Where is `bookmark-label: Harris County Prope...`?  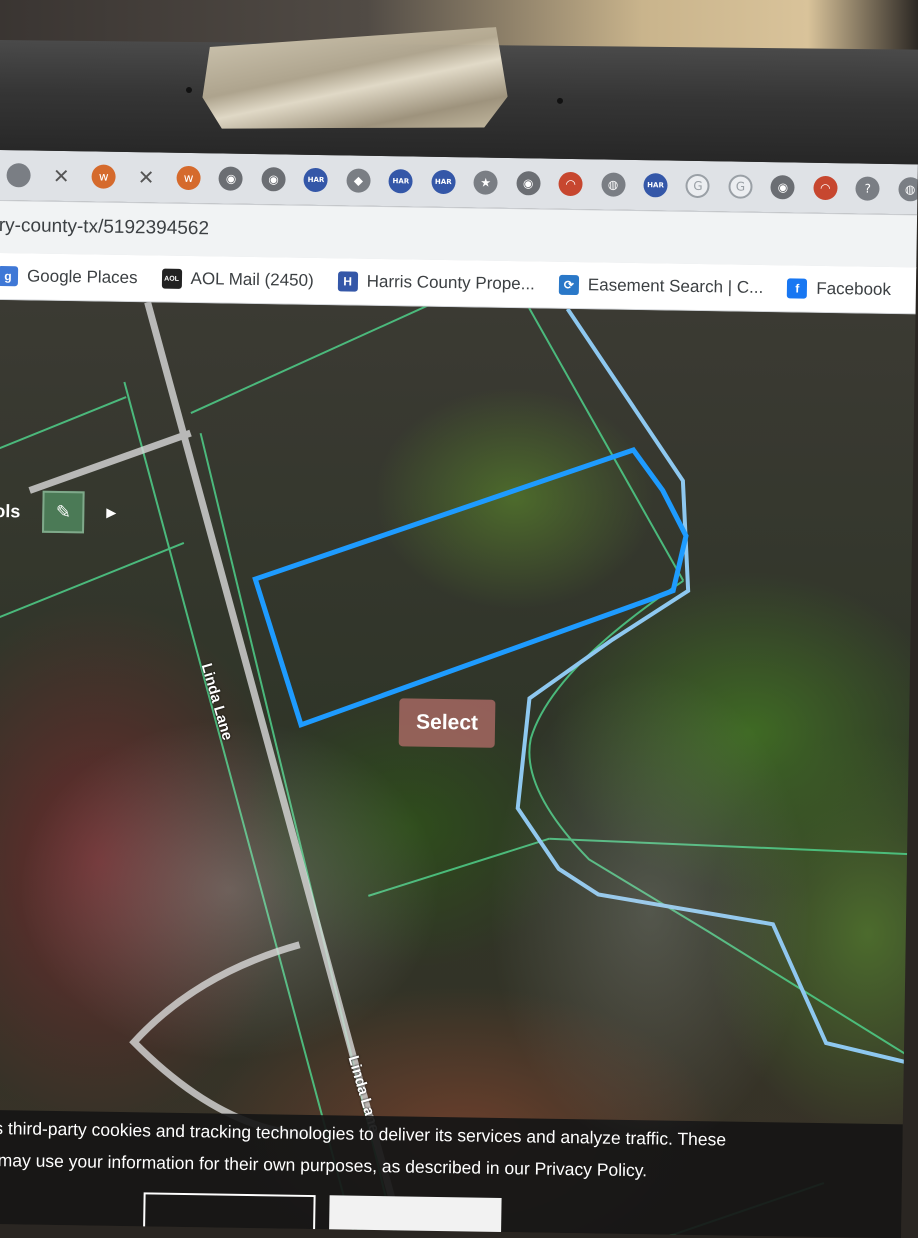
bookmark-label: Harris County Prope... is located at coordinates (451, 282).